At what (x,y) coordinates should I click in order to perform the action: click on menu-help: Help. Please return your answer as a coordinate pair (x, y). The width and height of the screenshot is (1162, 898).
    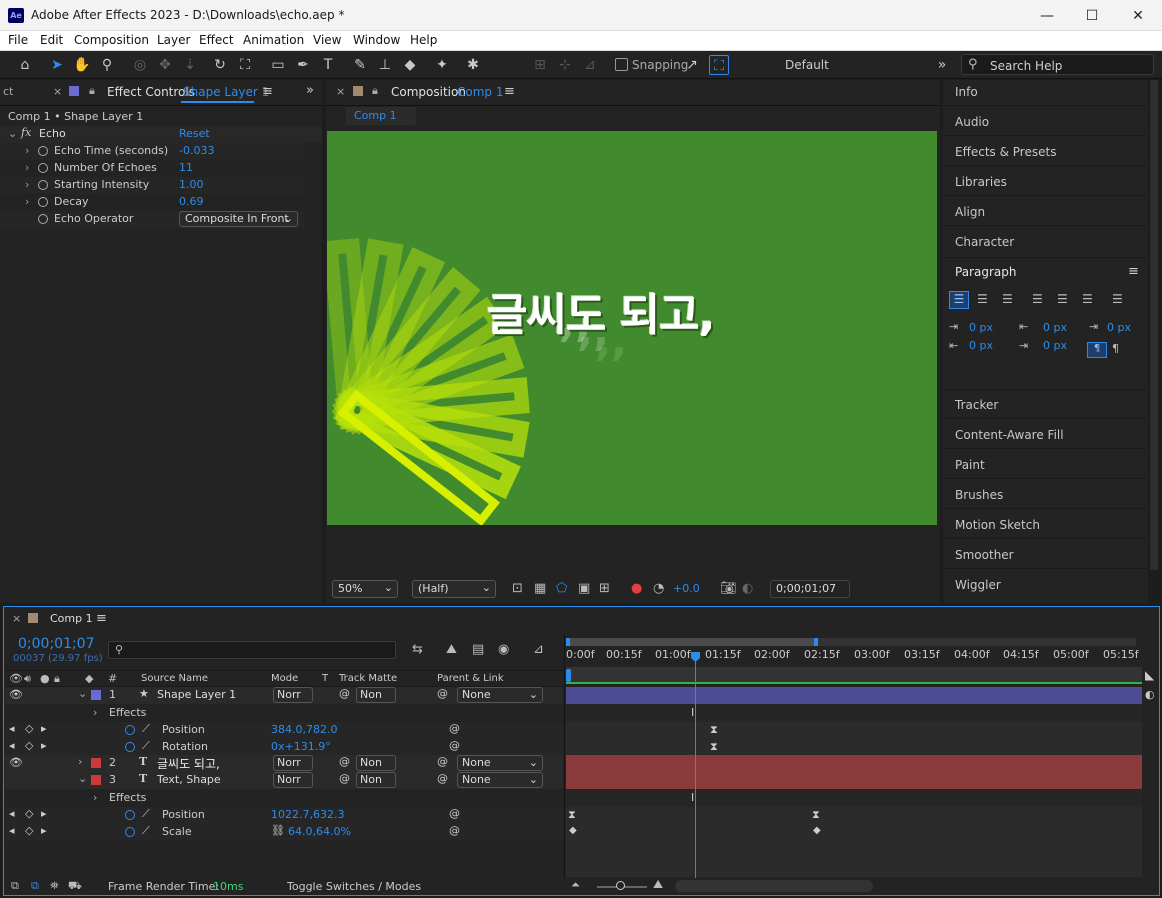
    Looking at the image, I should click on (423, 40).